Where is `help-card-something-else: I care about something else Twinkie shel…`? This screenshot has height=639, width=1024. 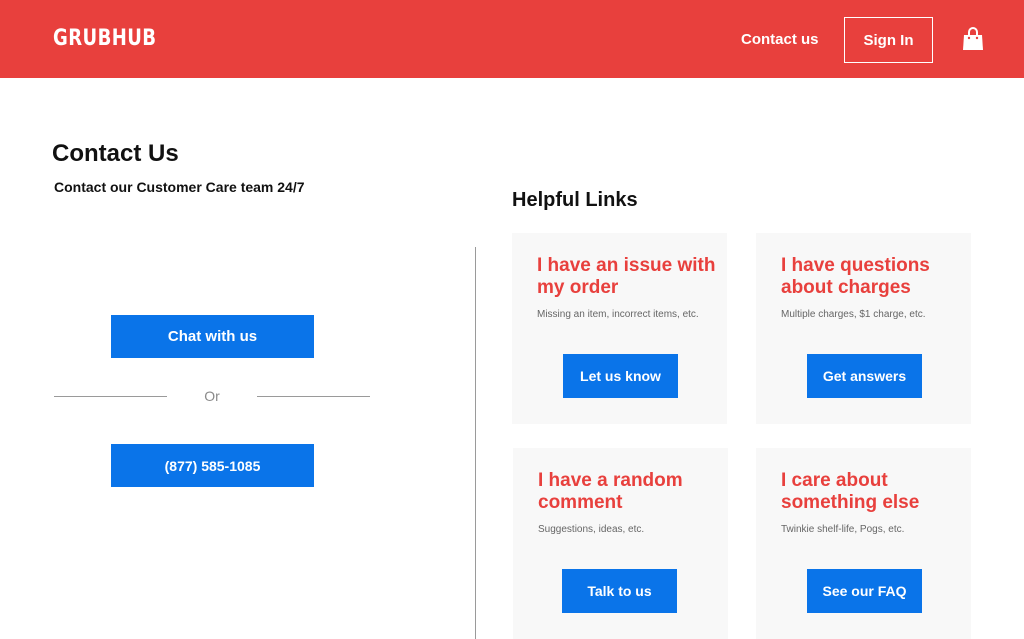
help-card-something-else: I care about something else Twinkie shel… is located at coordinates (863, 543).